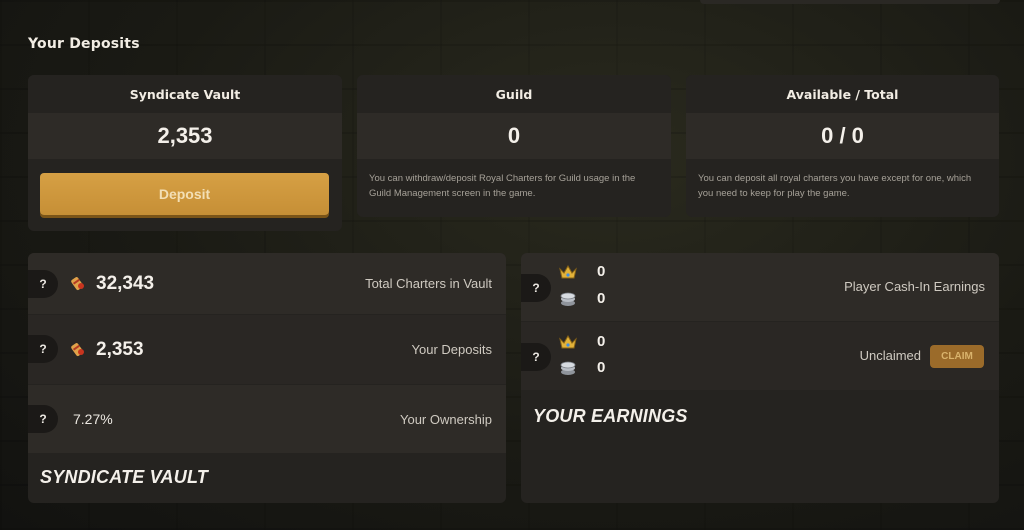 The height and width of the screenshot is (530, 1024). Describe the element at coordinates (760, 356) in the screenshot. I see `earnings-row-unclaimed: ? 0 0 Unclaimed CLAIM` at that location.